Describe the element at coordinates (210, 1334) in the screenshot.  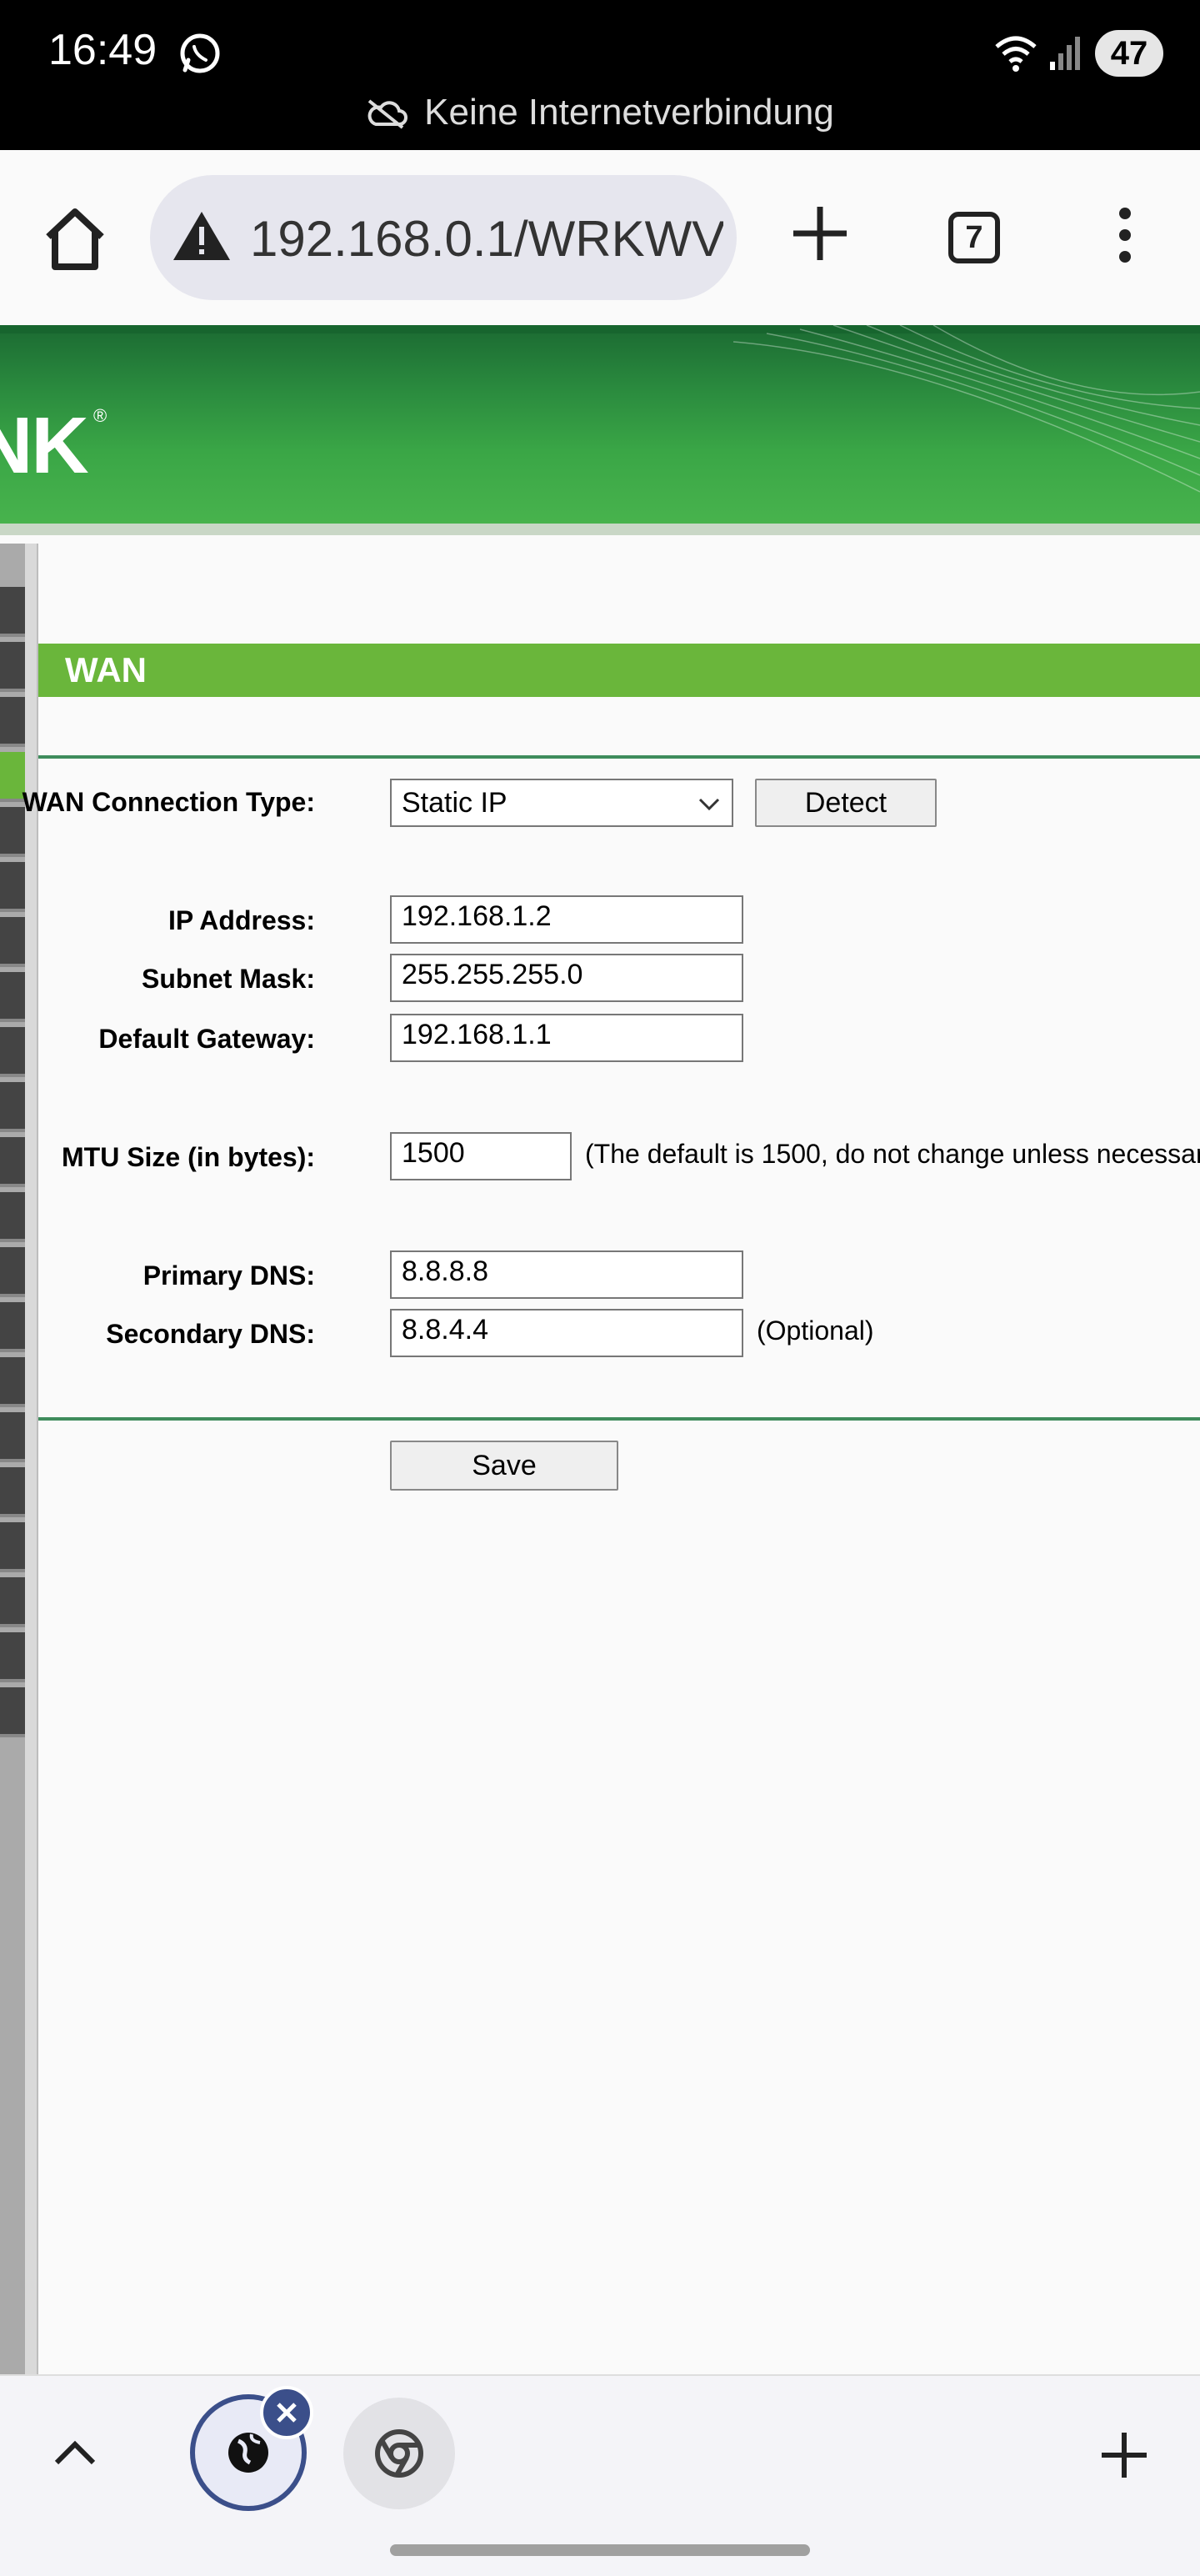
I see `secondary-dns-label: Secondary DNS:` at that location.